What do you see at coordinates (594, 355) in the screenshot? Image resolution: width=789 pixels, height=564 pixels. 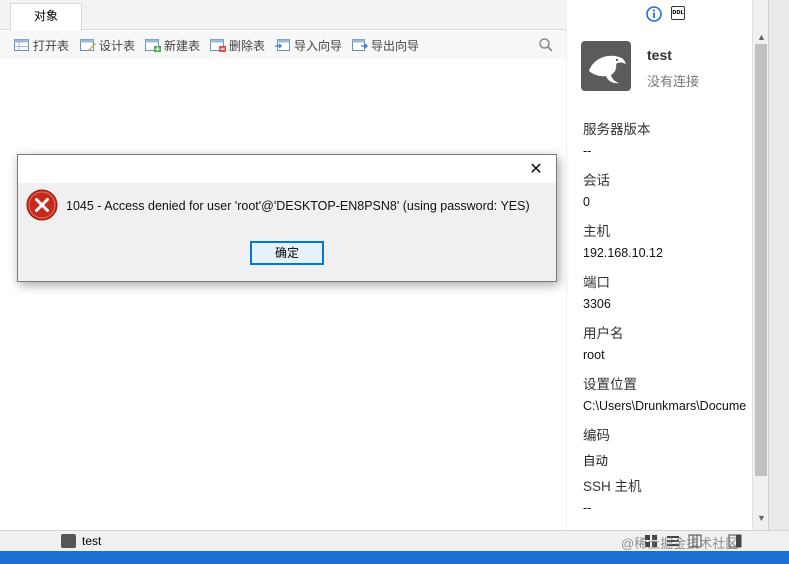 I see `field-value: root` at bounding box center [594, 355].